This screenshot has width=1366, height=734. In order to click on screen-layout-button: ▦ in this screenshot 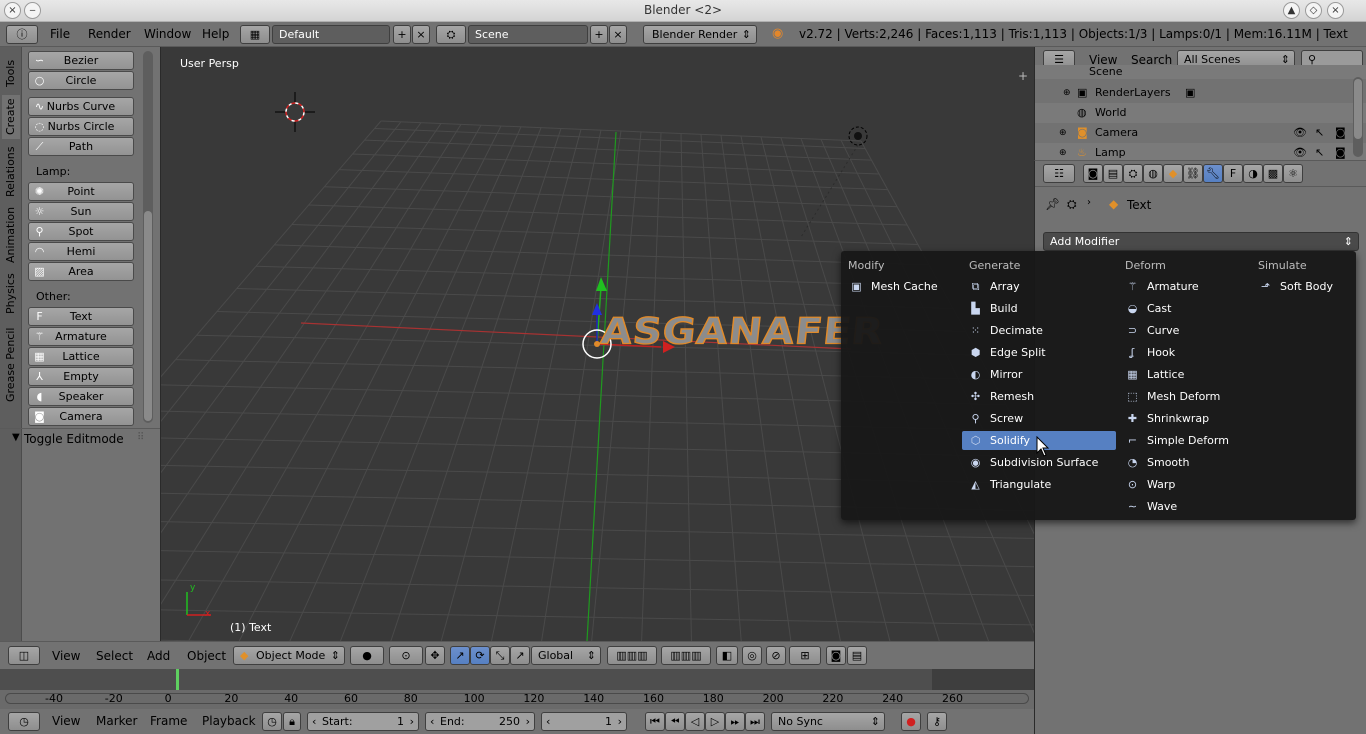, I will do `click(255, 34)`.